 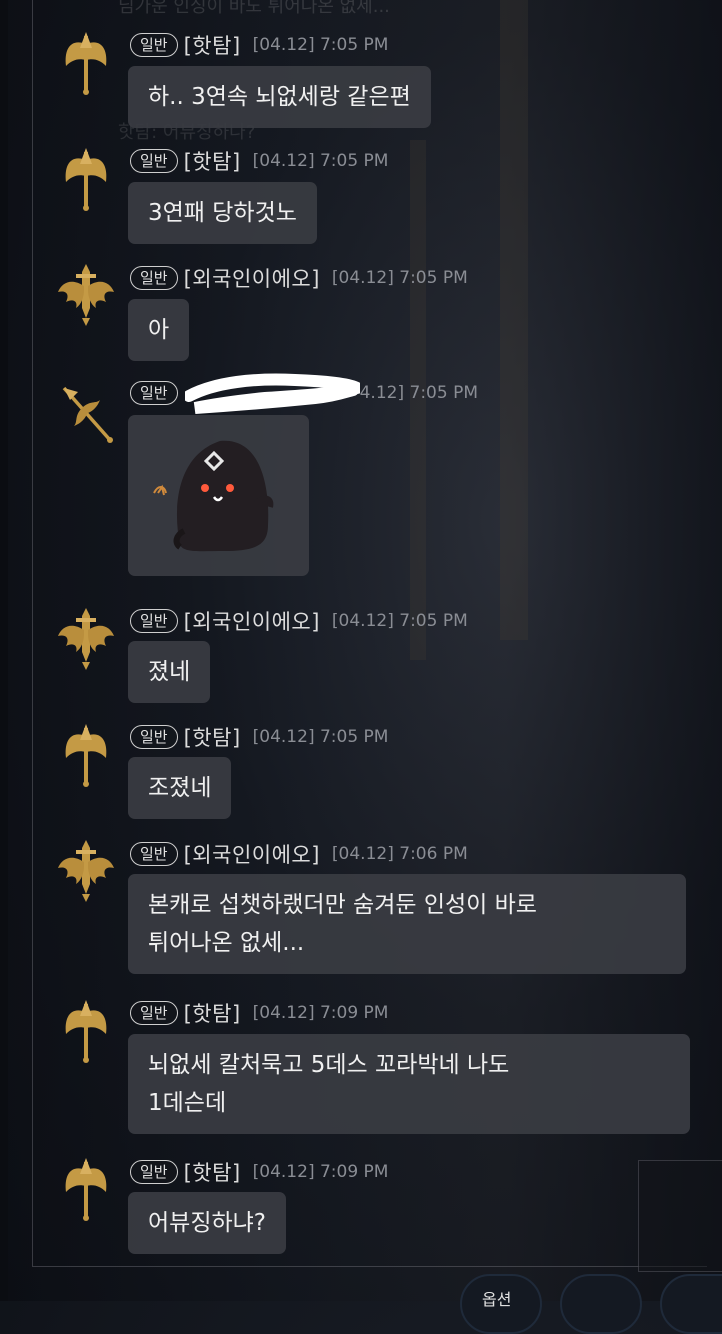 I want to click on message-bubble: 조졌네, so click(x=180, y=788).